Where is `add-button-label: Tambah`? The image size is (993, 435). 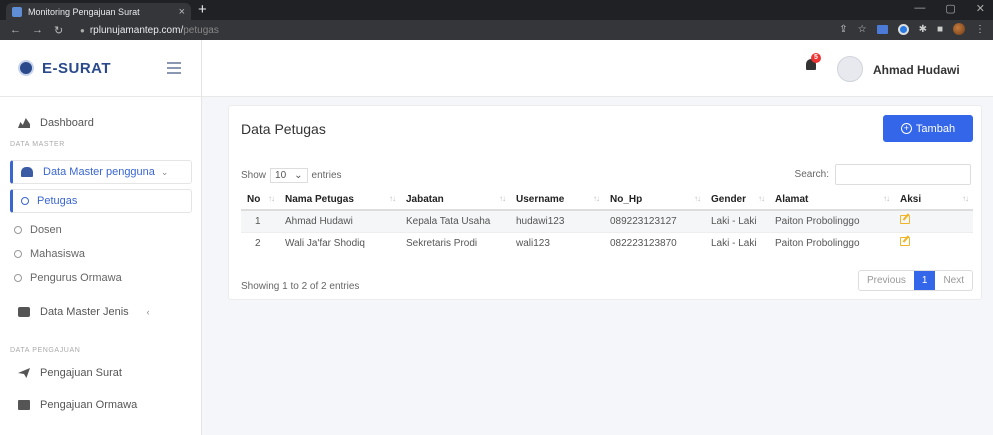 add-button-label: Tambah is located at coordinates (935, 128).